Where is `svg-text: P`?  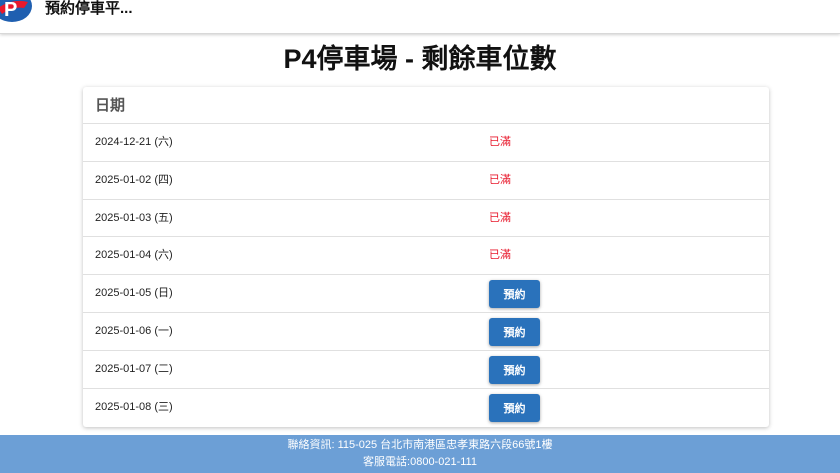
svg-text: P is located at coordinates (10, 10).